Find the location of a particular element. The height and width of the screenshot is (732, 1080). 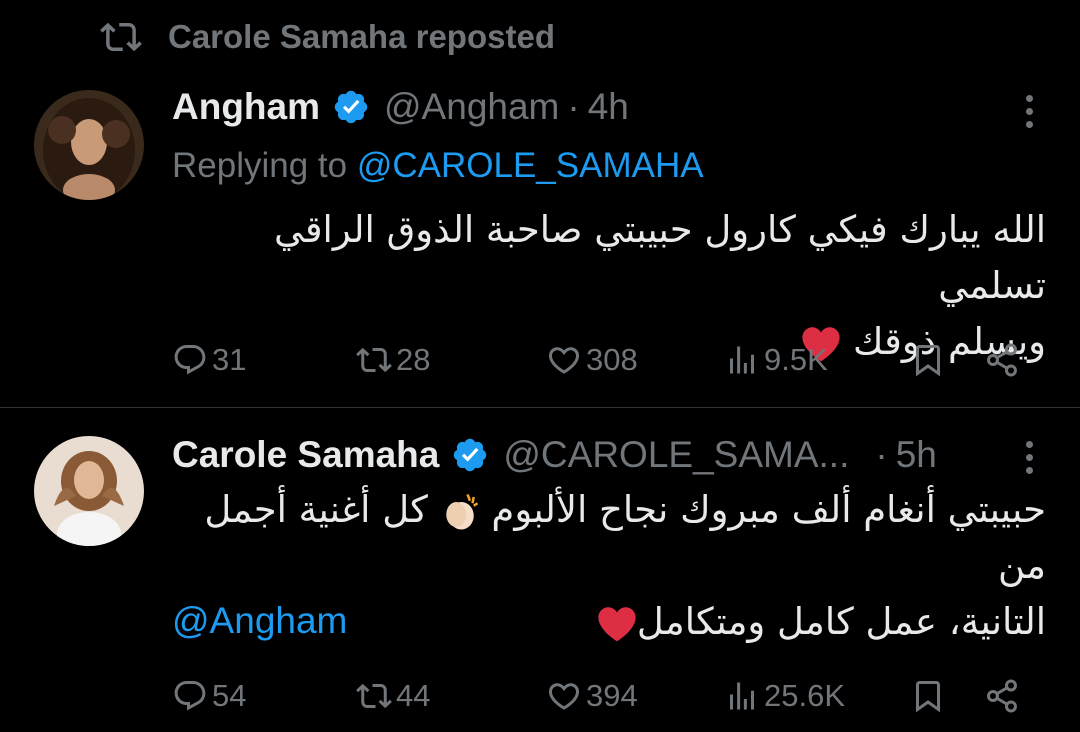

views-button: 25.6K is located at coordinates (784, 696).